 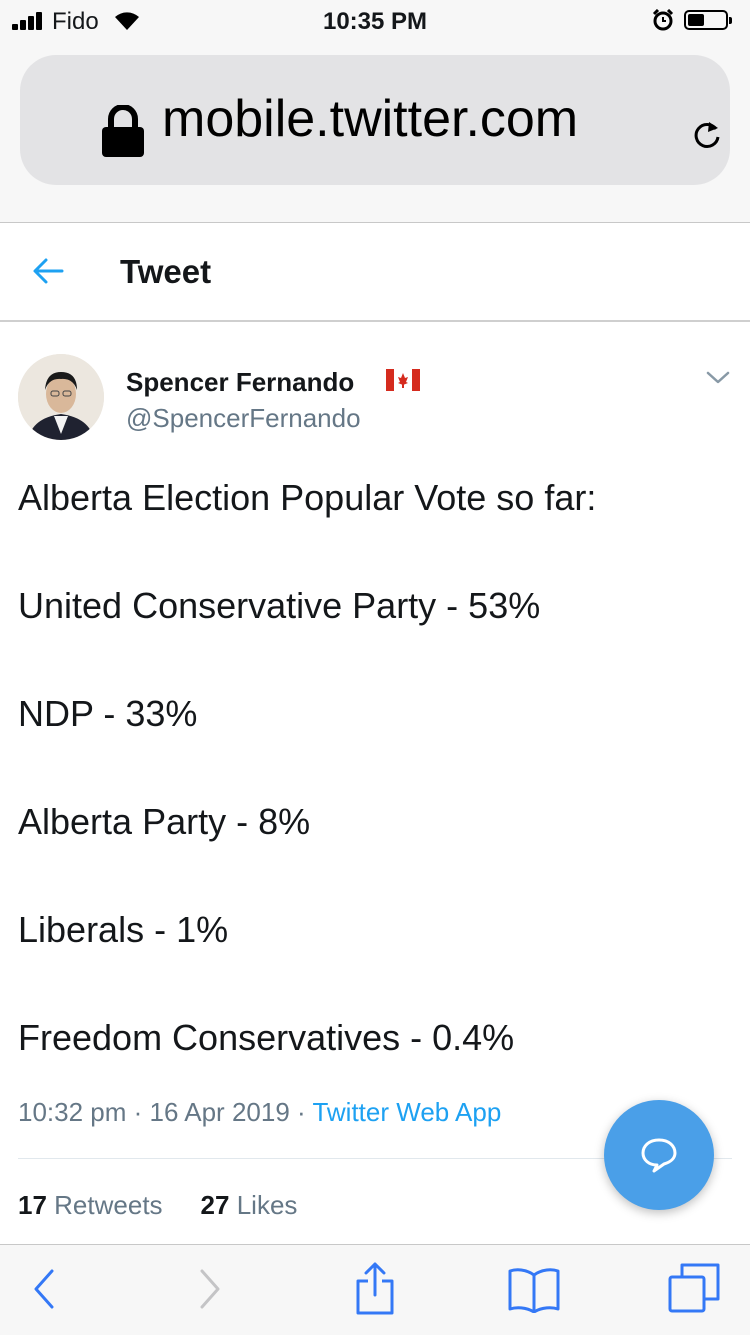 I want to click on retweets-label: Retweets, so click(x=108, y=1205).